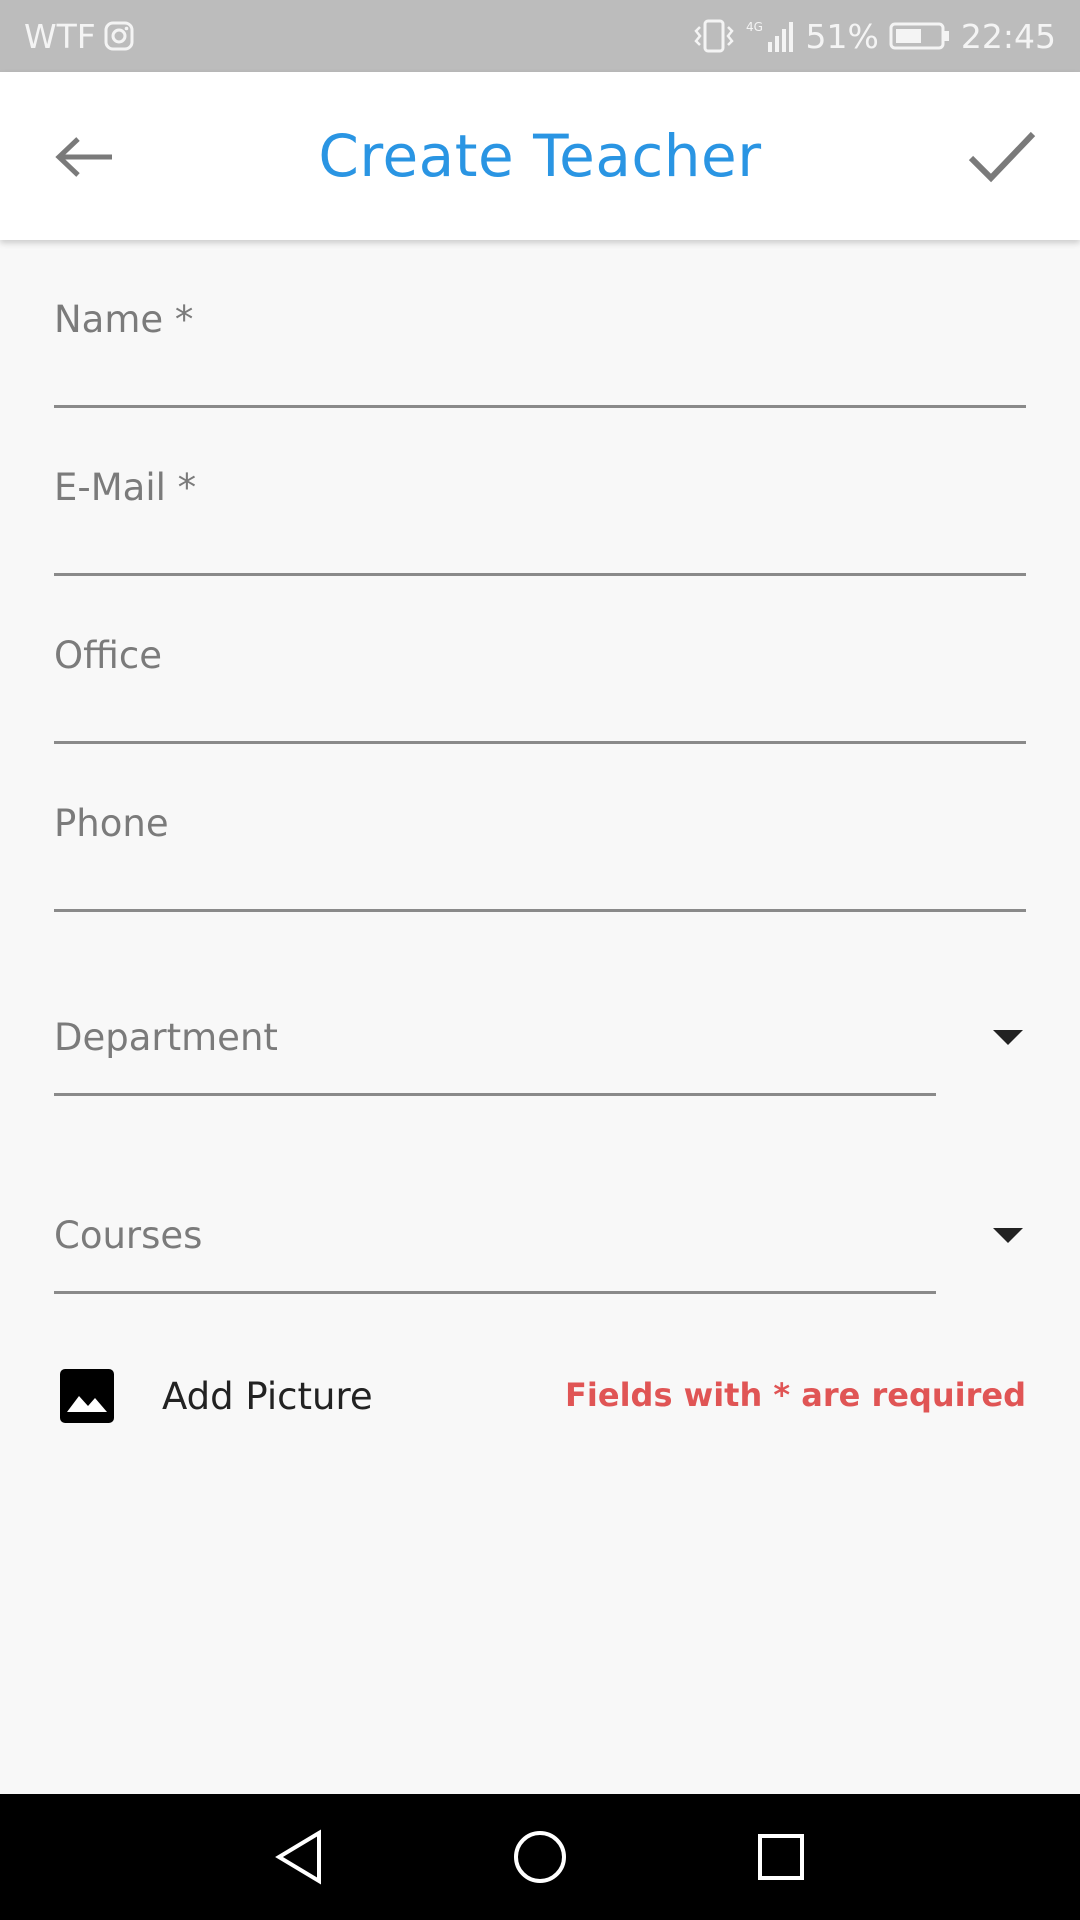 This screenshot has width=1080, height=1920. Describe the element at coordinates (842, 36) in the screenshot. I see `battery-percent: 51%` at that location.